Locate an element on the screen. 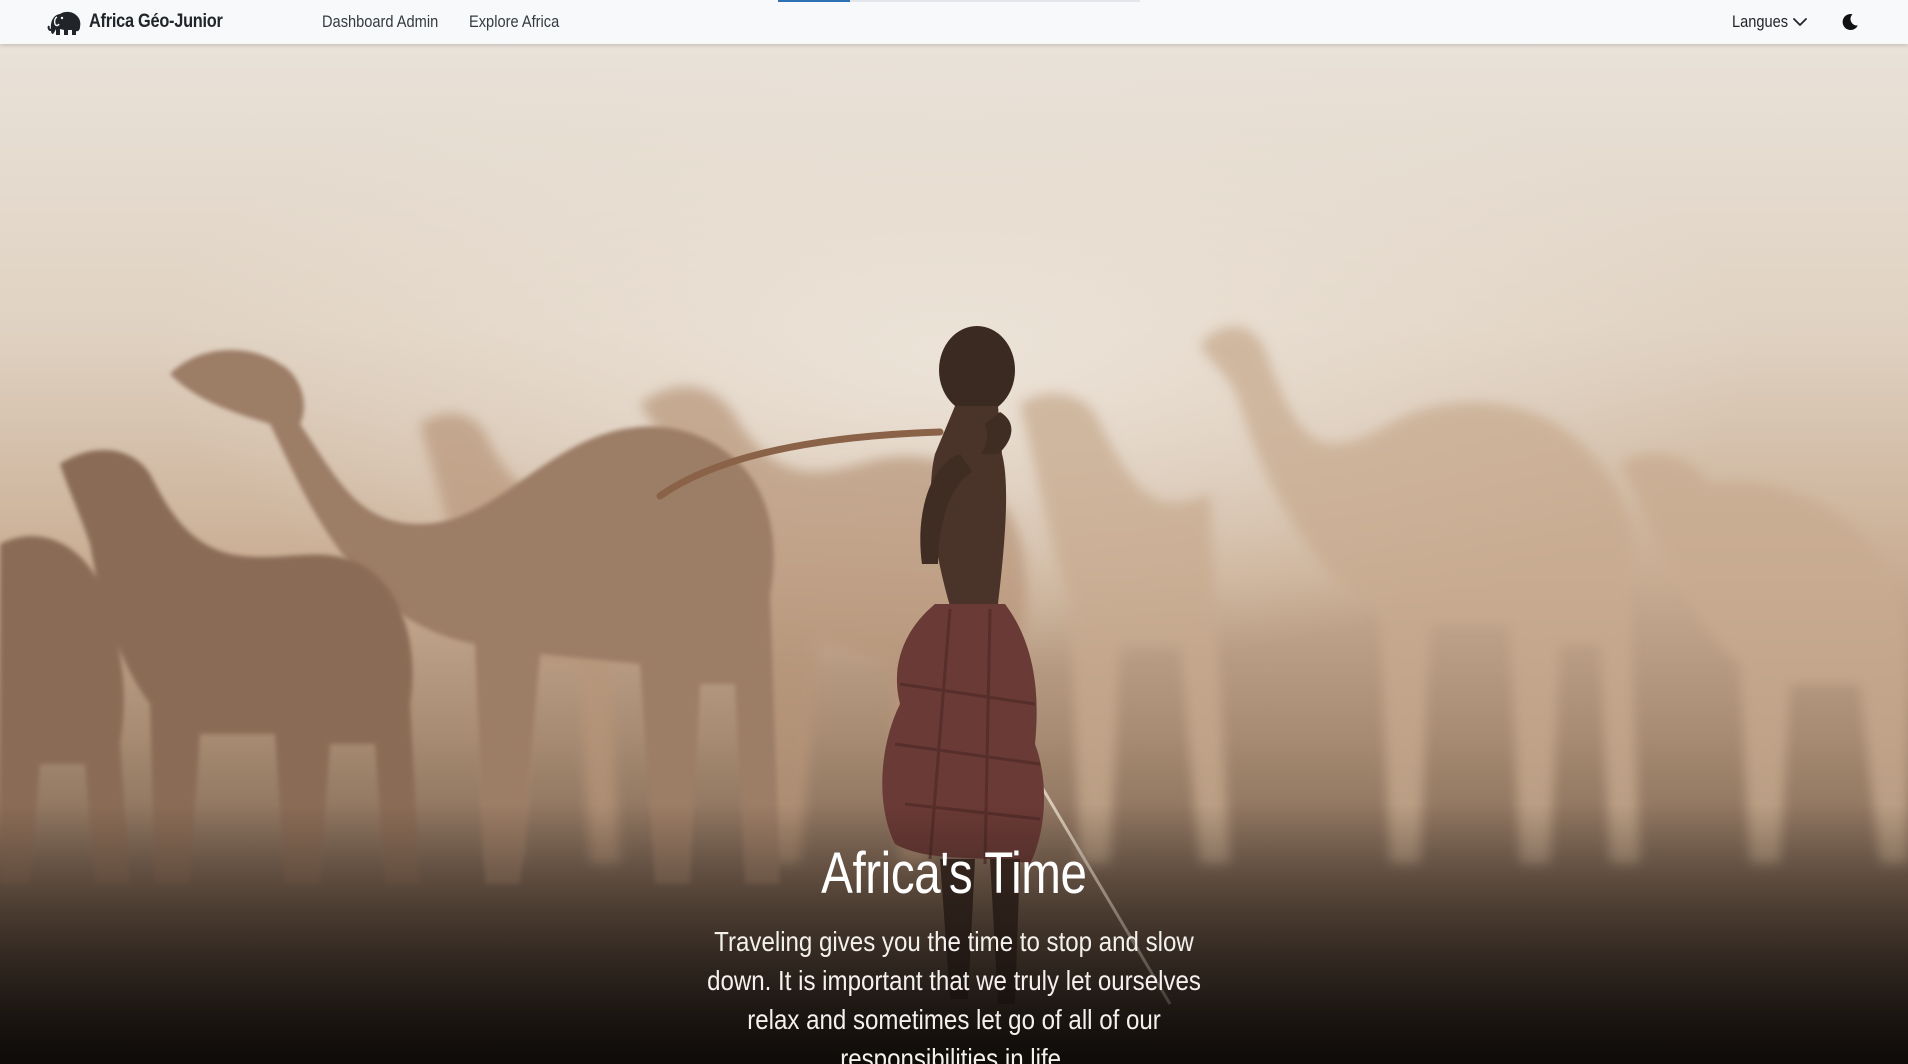 The width and height of the screenshot is (1908, 1064). language-dropdown-label: Langues is located at coordinates (1760, 21).